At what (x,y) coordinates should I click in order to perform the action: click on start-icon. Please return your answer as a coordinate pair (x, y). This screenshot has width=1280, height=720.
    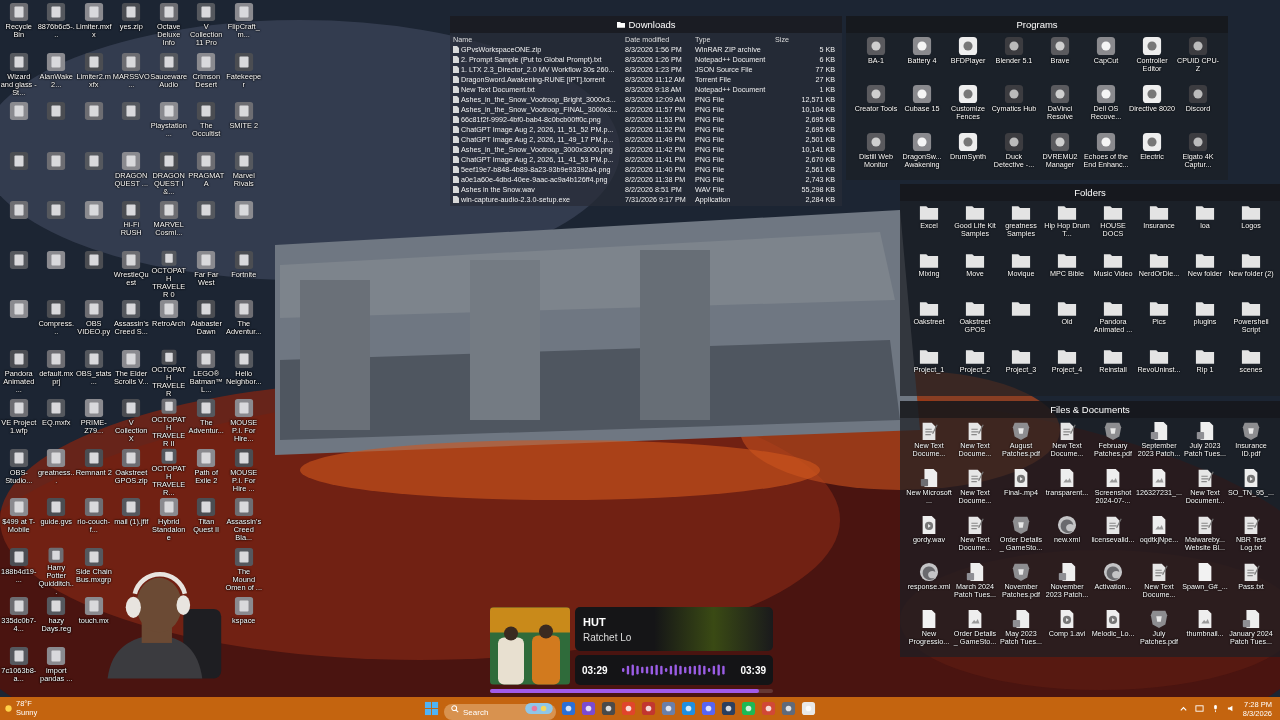
    Looking at the image, I should click on (431, 708).